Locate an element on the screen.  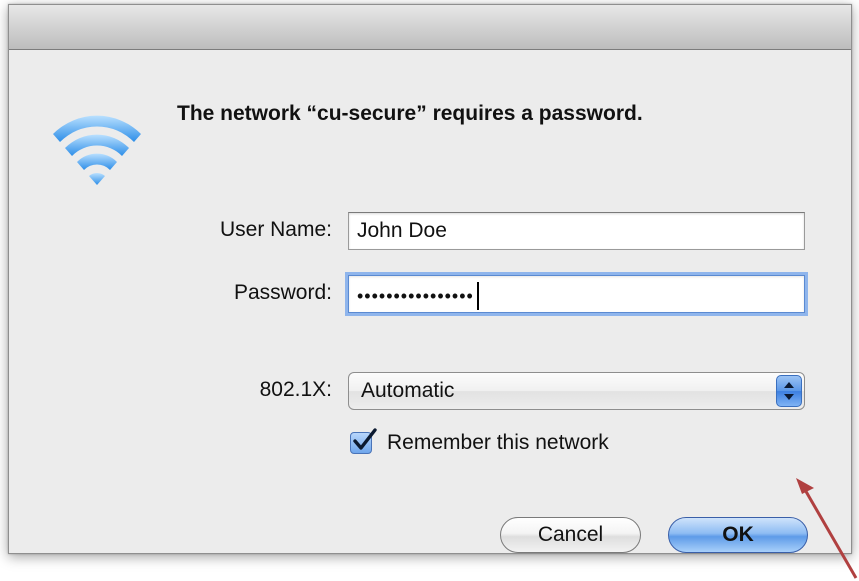
wifi-icon is located at coordinates (97, 150).